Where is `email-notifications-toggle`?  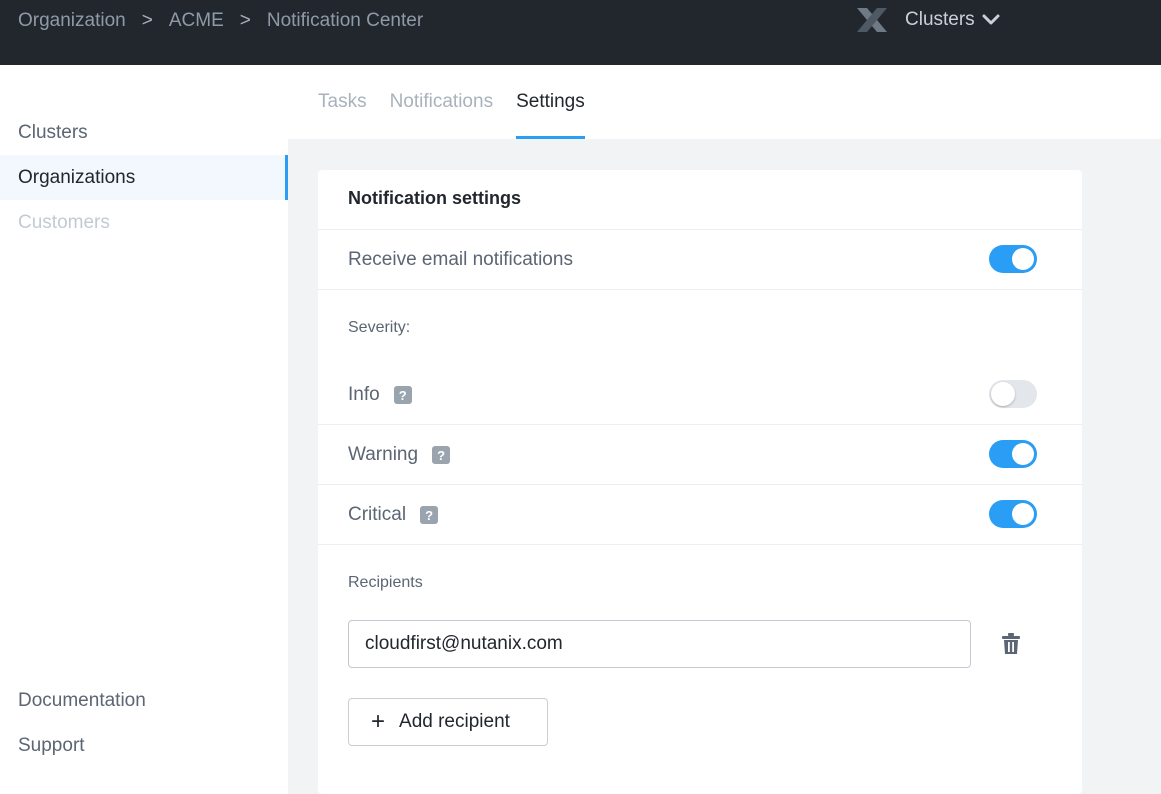 email-notifications-toggle is located at coordinates (1013, 259).